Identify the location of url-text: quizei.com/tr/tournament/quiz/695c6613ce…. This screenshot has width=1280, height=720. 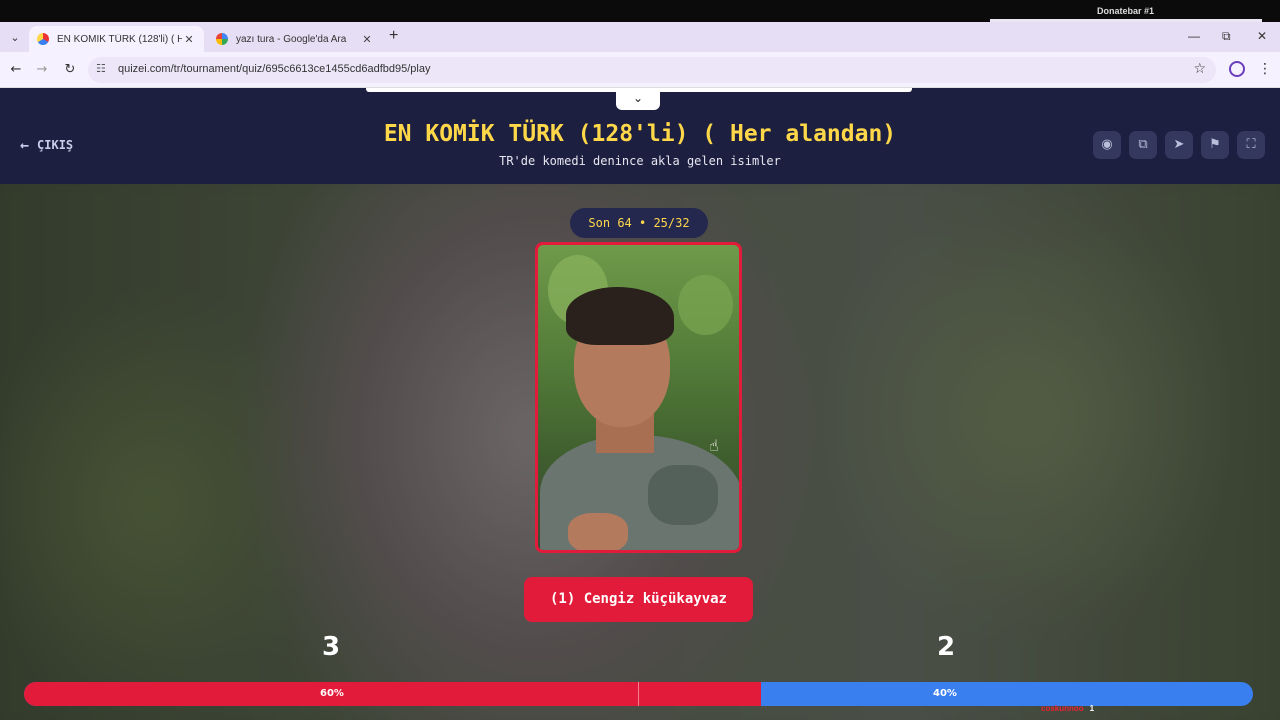
(274, 69).